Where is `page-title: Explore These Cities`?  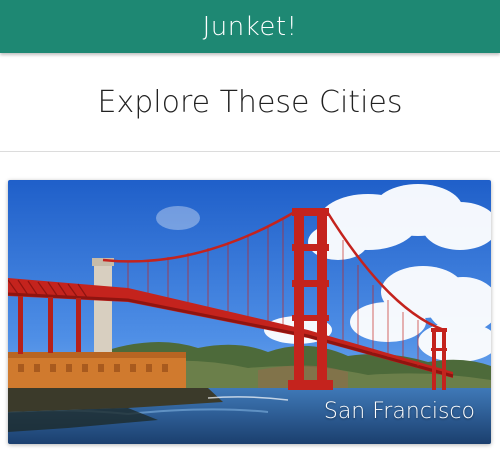
page-title: Explore These Cities is located at coordinates (250, 102).